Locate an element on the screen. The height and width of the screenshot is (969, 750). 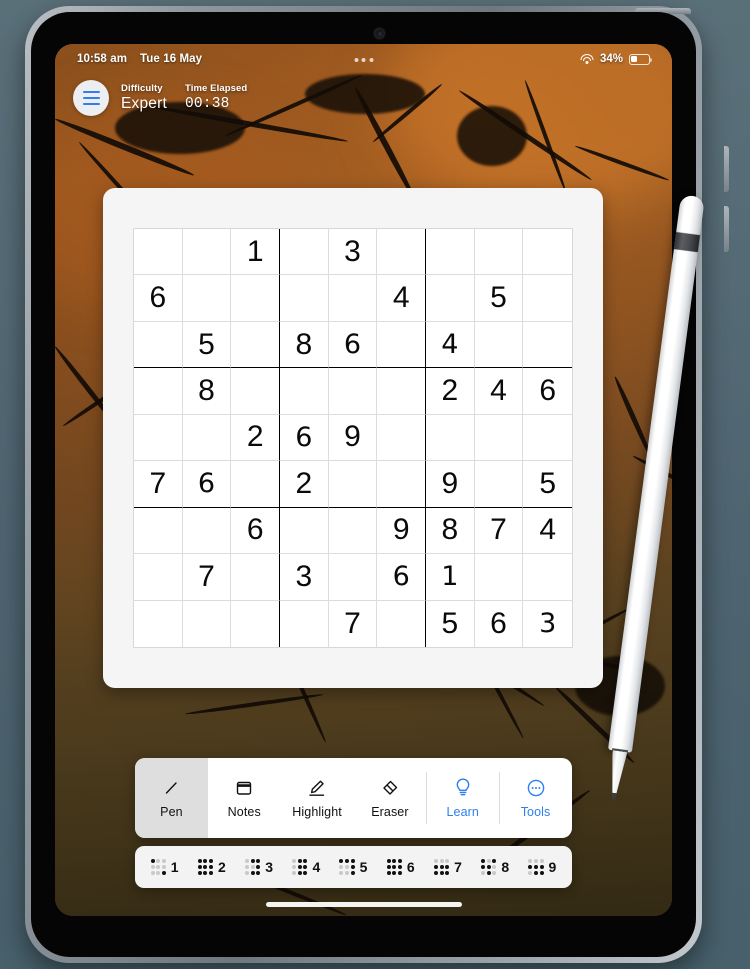
volume-down-button is located at coordinates (726, 229).